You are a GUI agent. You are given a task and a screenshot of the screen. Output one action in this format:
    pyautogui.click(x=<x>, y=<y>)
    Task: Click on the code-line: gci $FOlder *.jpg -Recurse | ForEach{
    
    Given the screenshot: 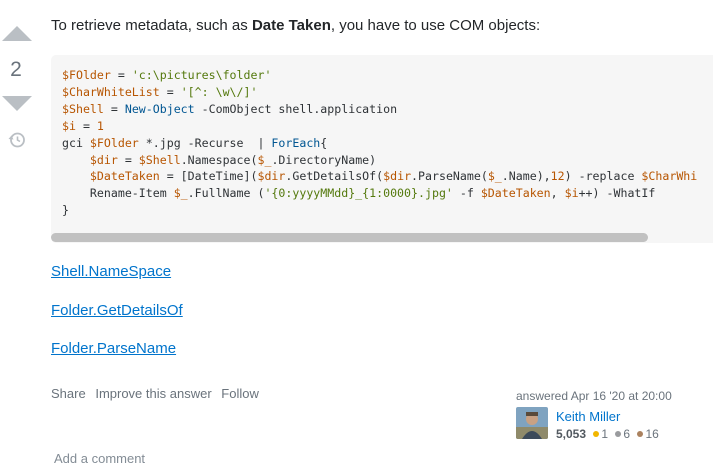 What is the action you would take?
    pyautogui.click(x=195, y=142)
    